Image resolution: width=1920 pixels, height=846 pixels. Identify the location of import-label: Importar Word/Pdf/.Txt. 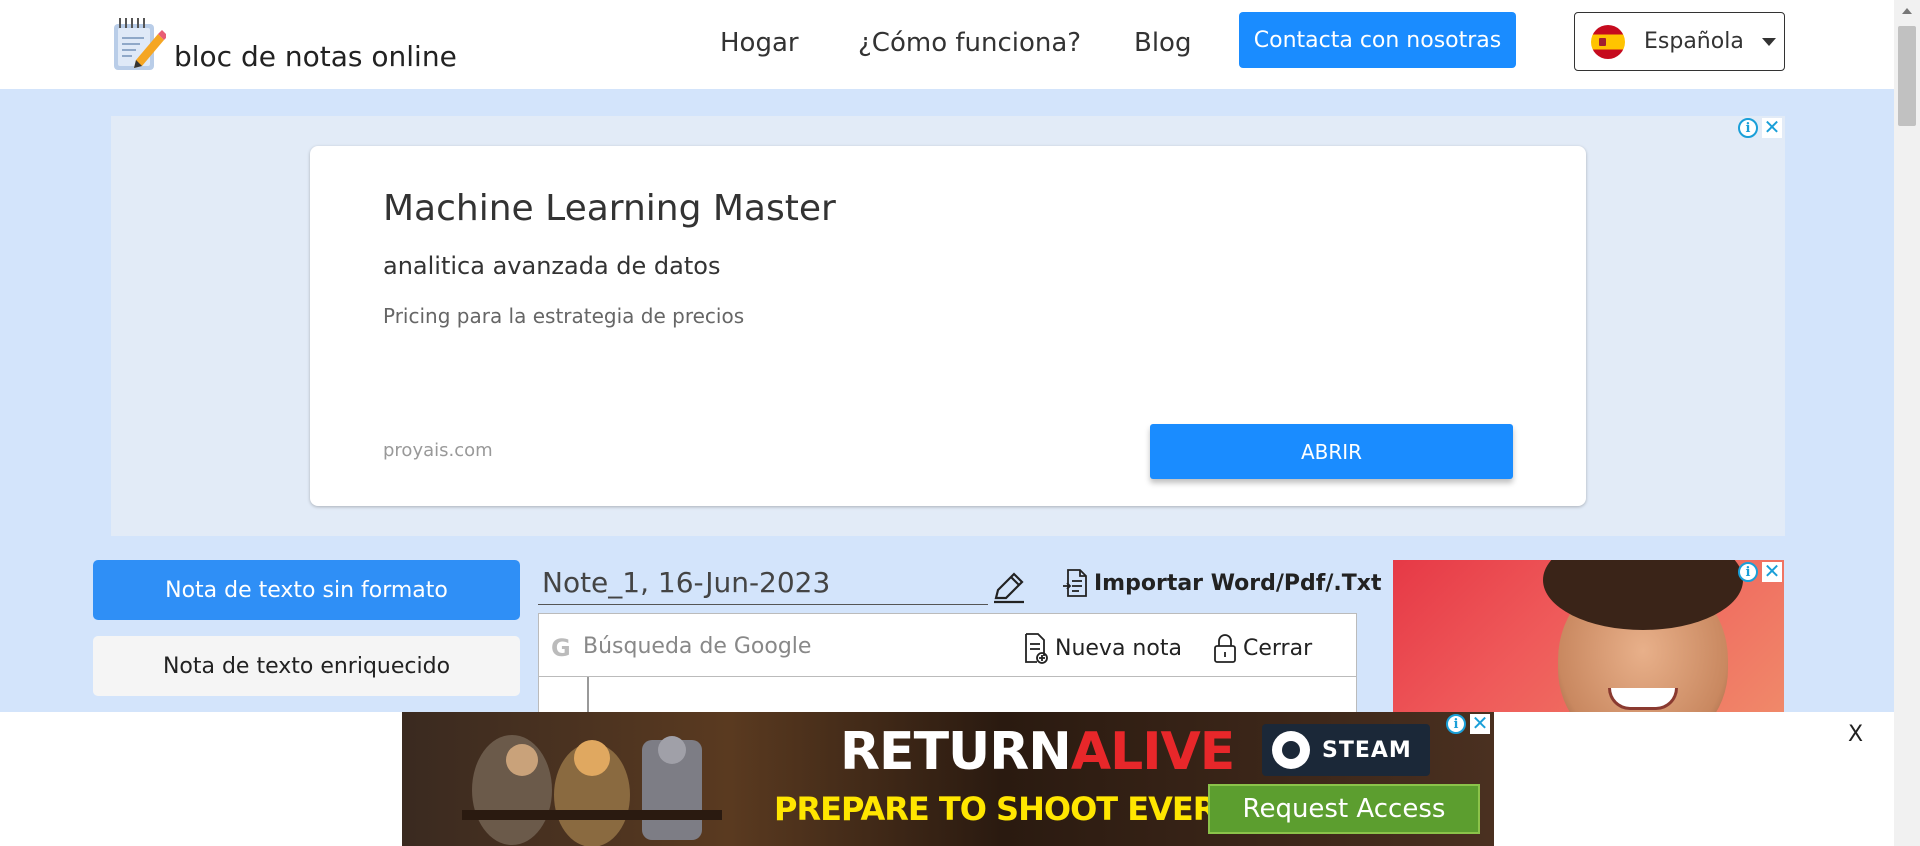
(1238, 583).